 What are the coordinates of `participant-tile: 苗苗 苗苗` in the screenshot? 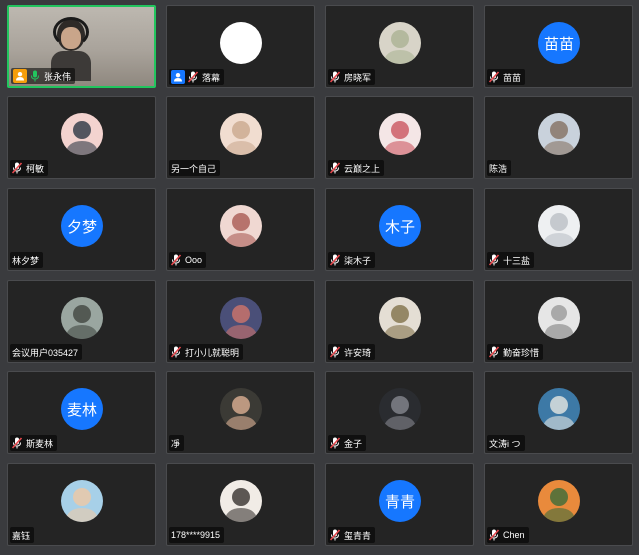 It's located at (558, 46).